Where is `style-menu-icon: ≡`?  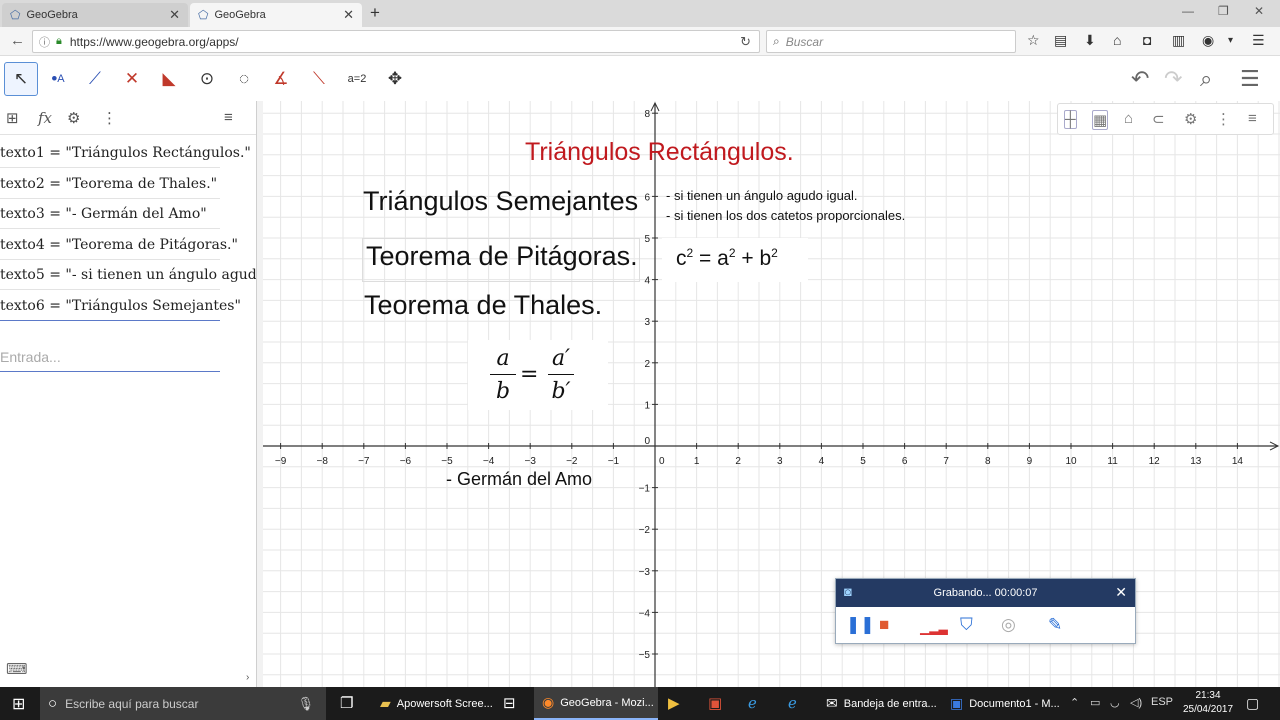
style-menu-icon: ≡ is located at coordinates (1252, 118).